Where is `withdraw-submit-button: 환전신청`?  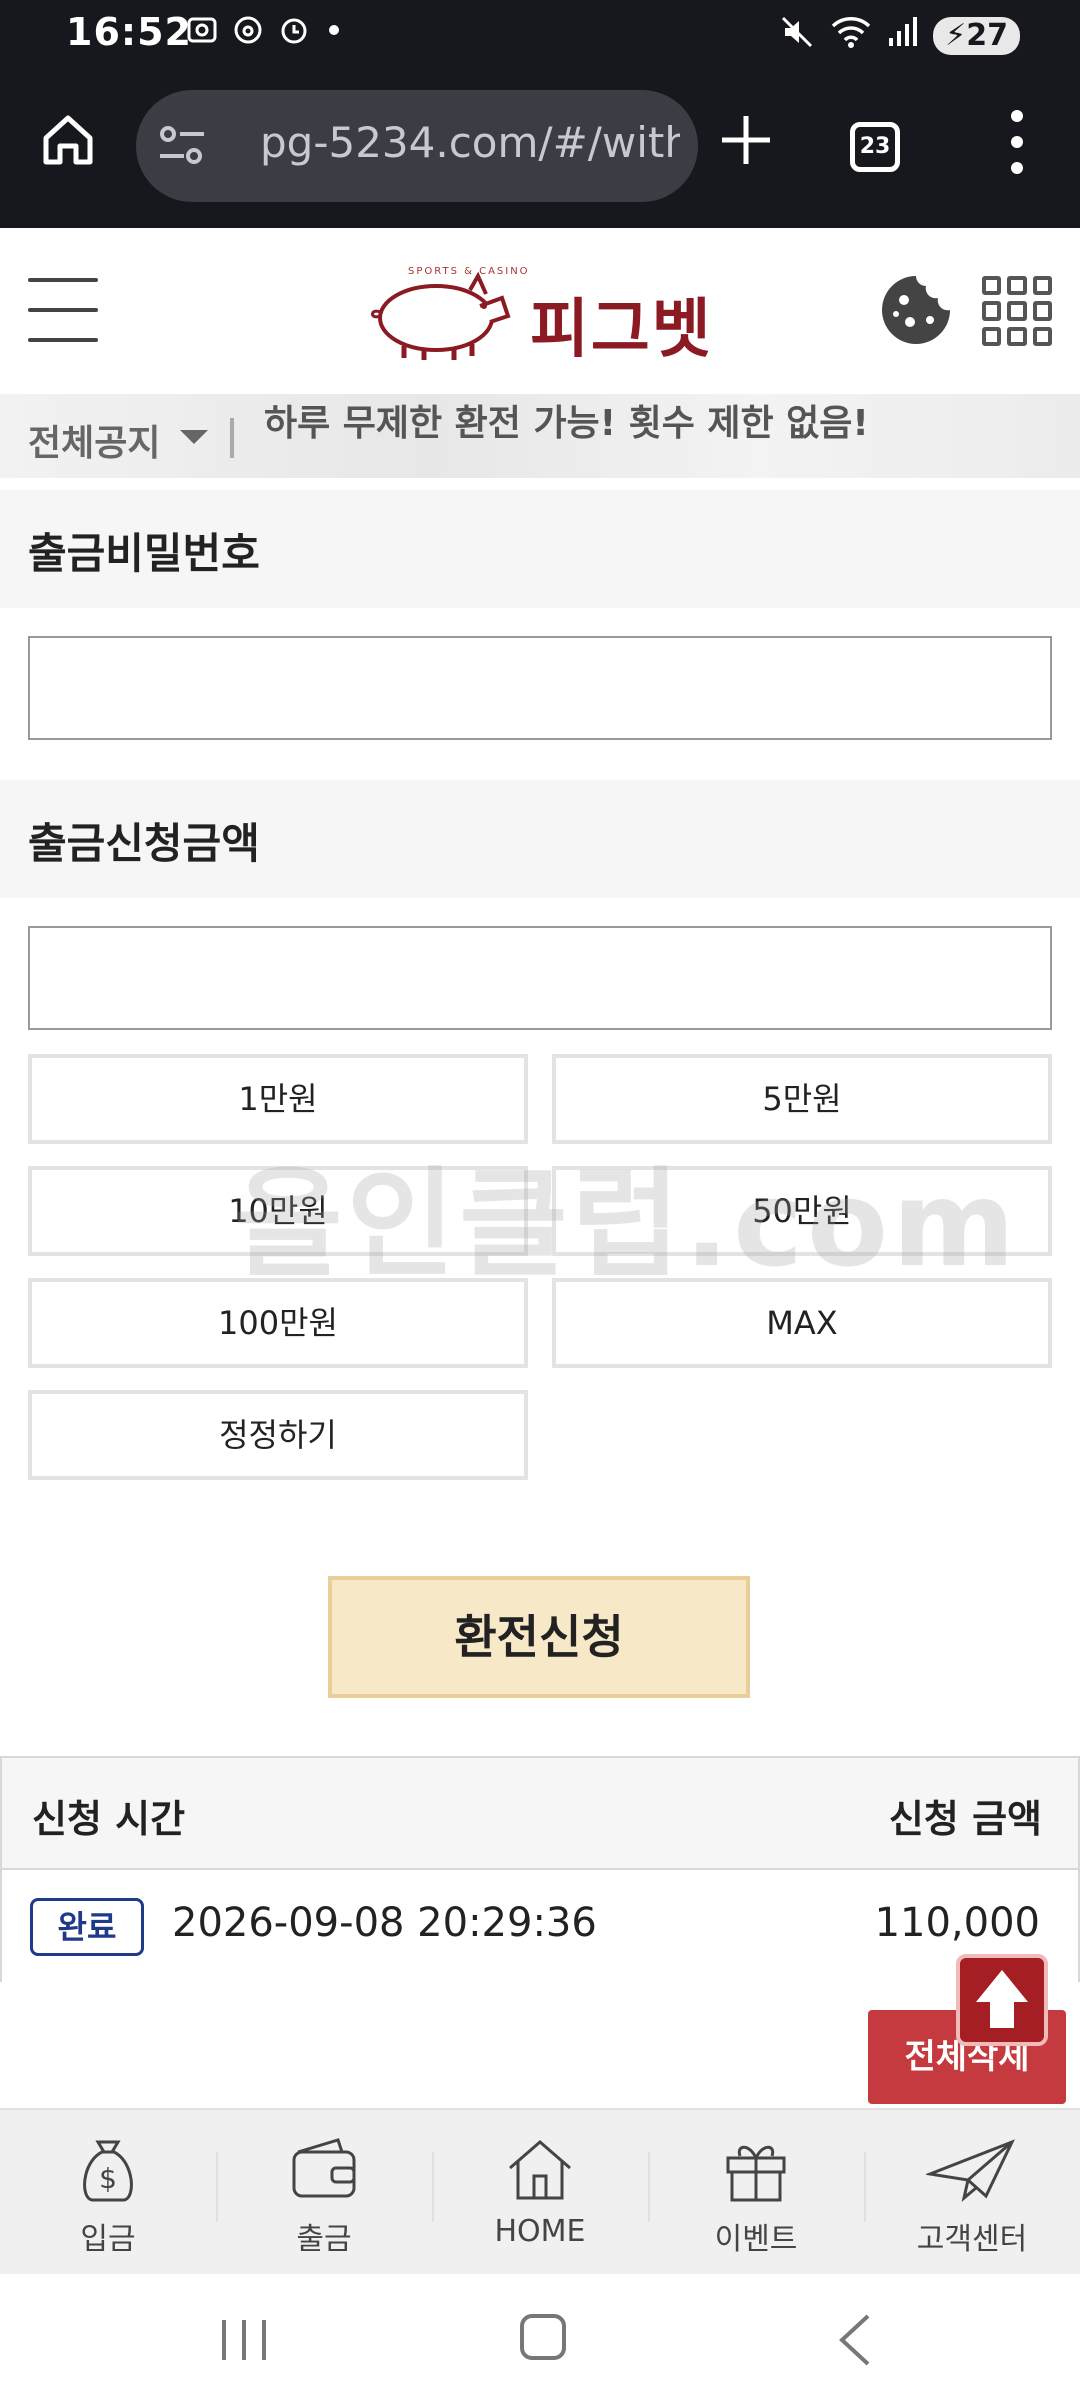 withdraw-submit-button: 환전신청 is located at coordinates (539, 1637).